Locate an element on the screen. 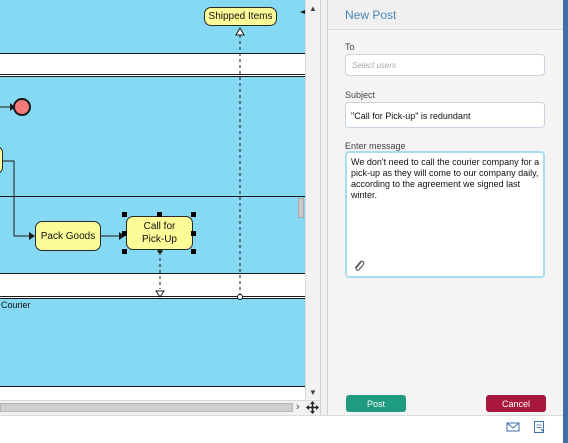 The height and width of the screenshot is (443, 568). subject-label: Subject is located at coordinates (360, 95).